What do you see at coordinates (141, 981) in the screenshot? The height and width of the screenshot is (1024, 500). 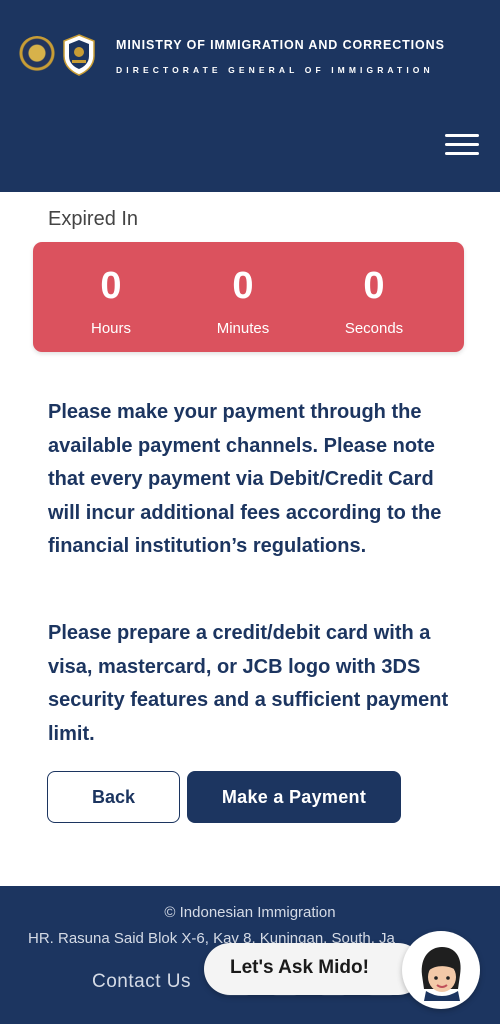 I see `contact-us-label: Contact Us` at bounding box center [141, 981].